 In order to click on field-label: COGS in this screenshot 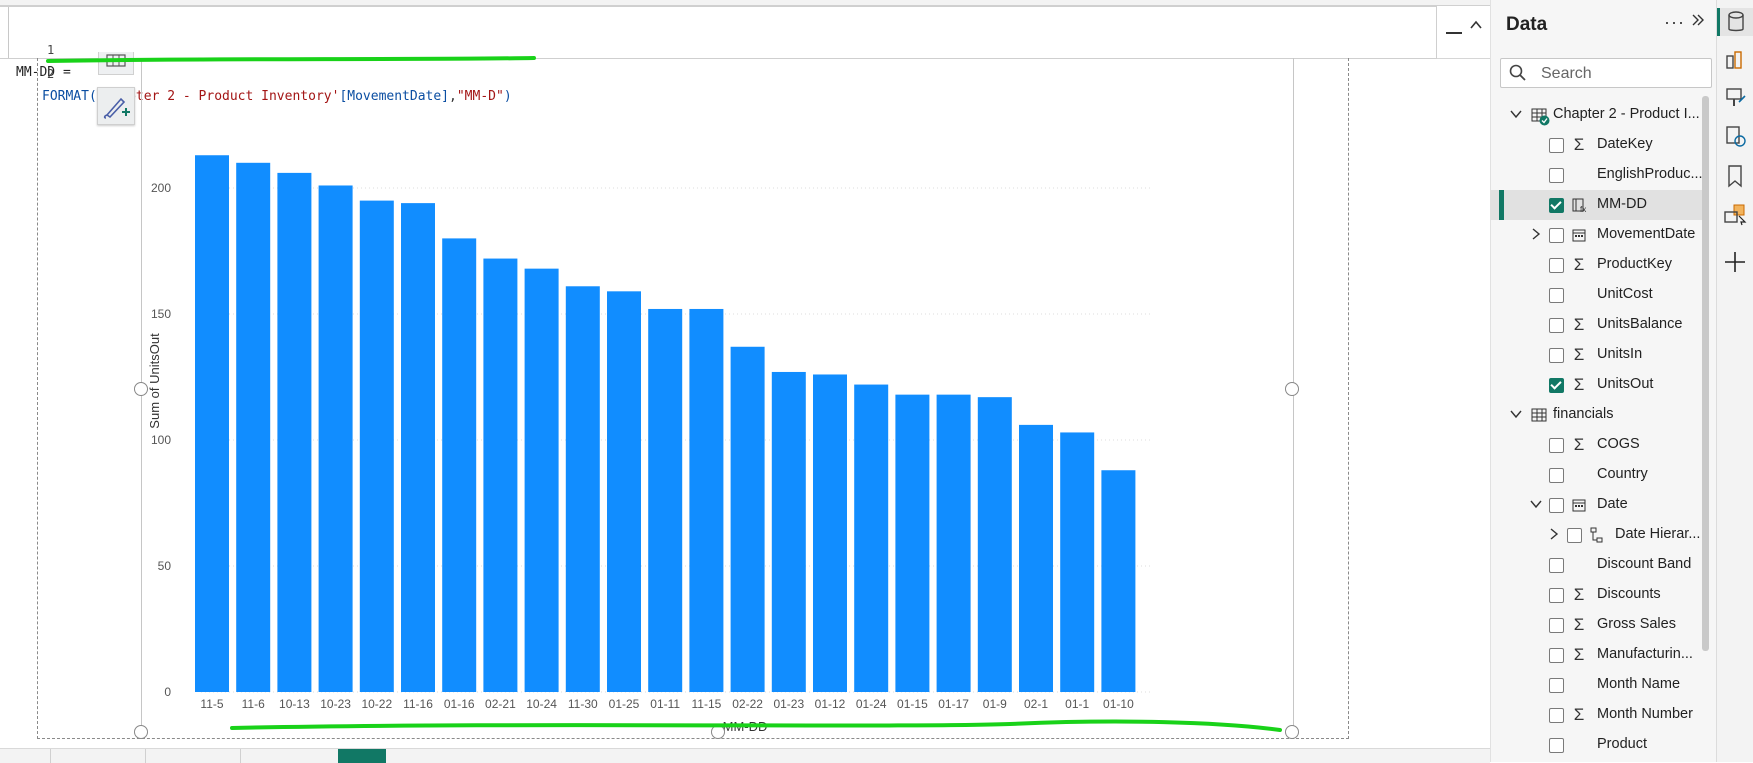, I will do `click(1618, 444)`.